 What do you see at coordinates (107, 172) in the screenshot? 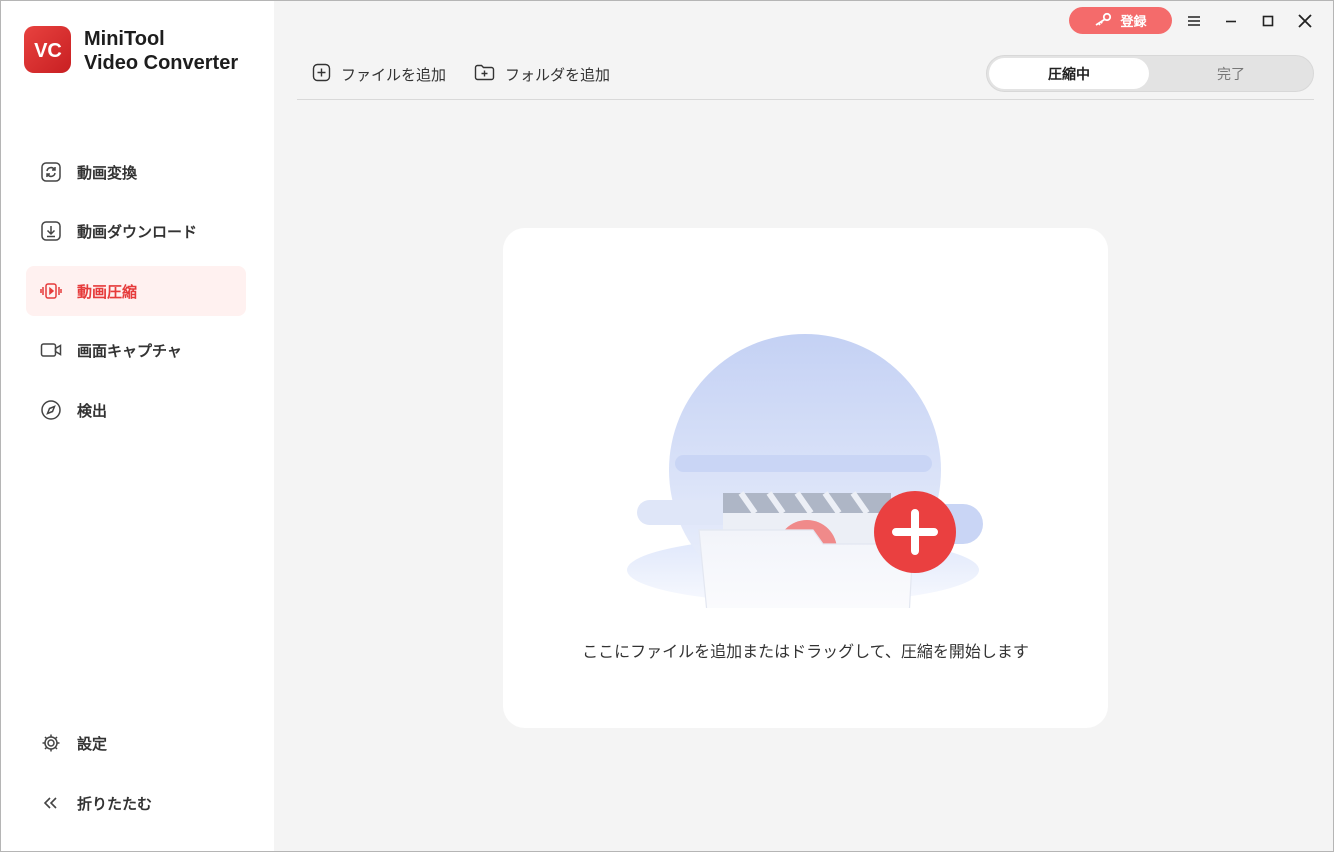
I see `sidebar-item-label: 動画変換` at bounding box center [107, 172].